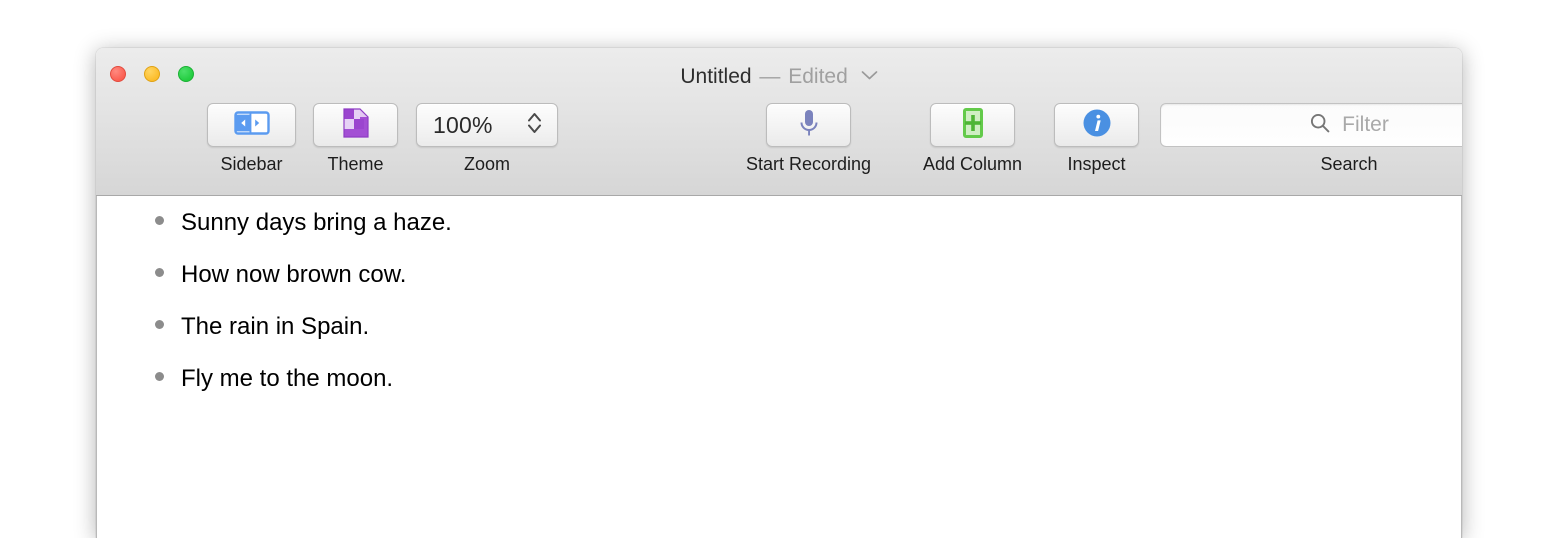  I want to click on add-column-label: Add Column, so click(972, 164).